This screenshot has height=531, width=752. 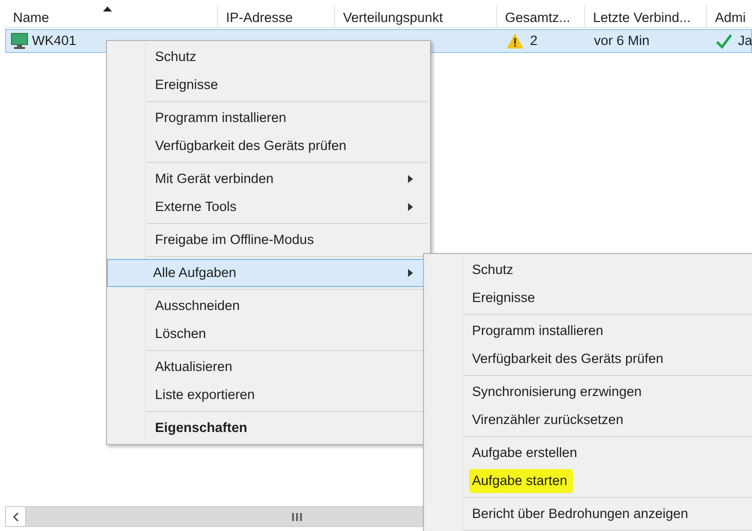 I want to click on cell-text: Ja, so click(x=745, y=41).